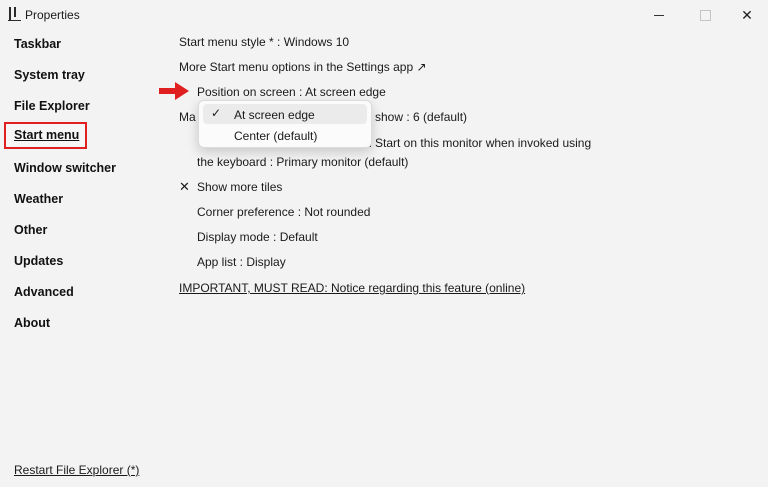 The width and height of the screenshot is (768, 487). Describe the element at coordinates (15, 14) in the screenshot. I see `app-icon` at that location.